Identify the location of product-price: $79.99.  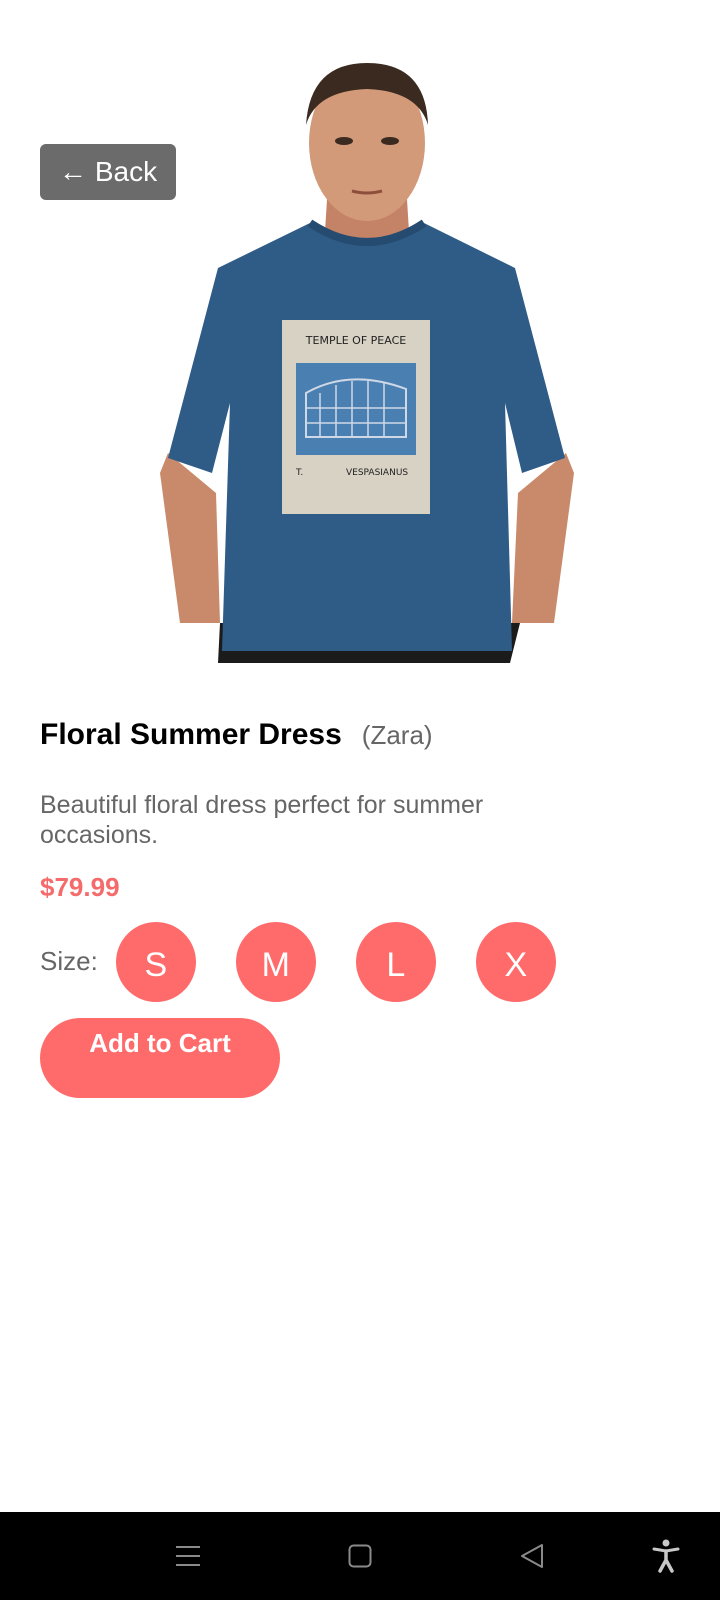
(80, 887).